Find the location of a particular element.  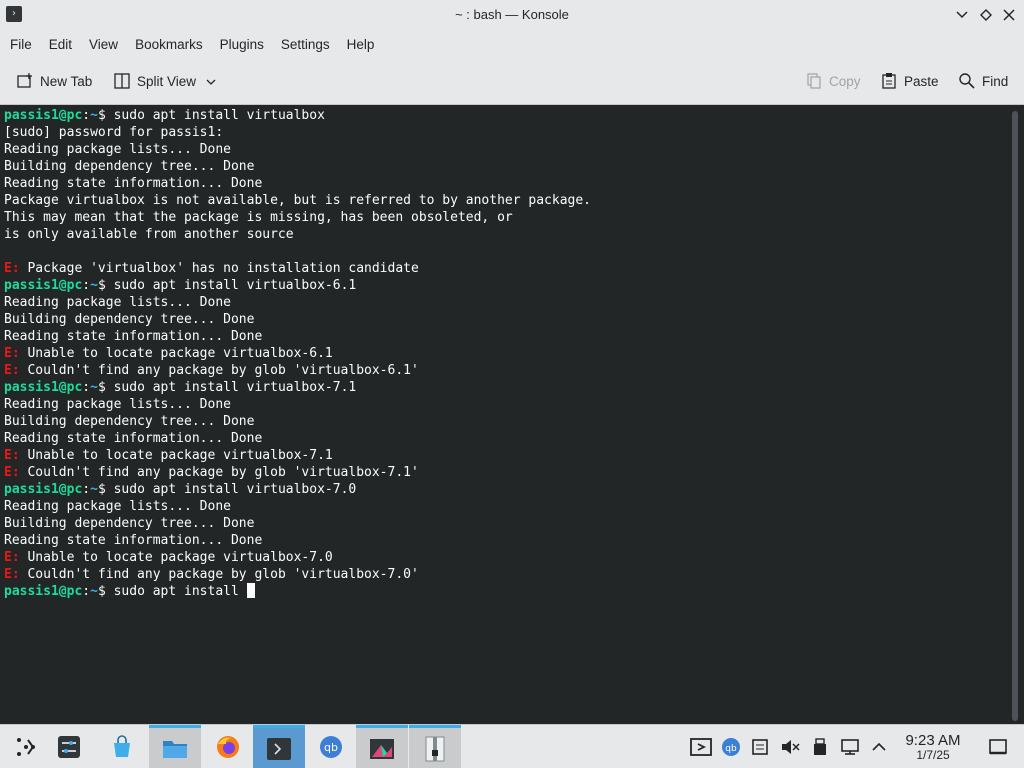

find-button: Find is located at coordinates (983, 81).